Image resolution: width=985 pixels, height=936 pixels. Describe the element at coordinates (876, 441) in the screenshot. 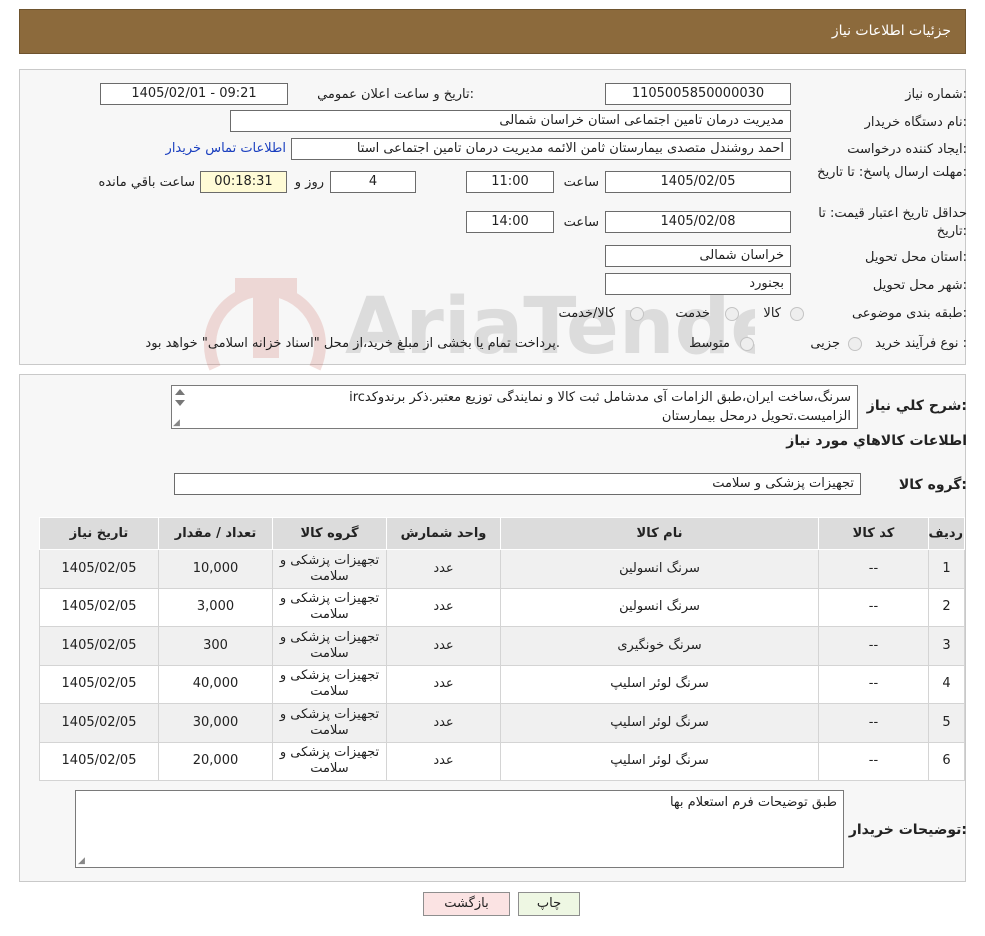

I see `goods-section-title: اطلاعات کالاهاي مورد نیاز` at that location.